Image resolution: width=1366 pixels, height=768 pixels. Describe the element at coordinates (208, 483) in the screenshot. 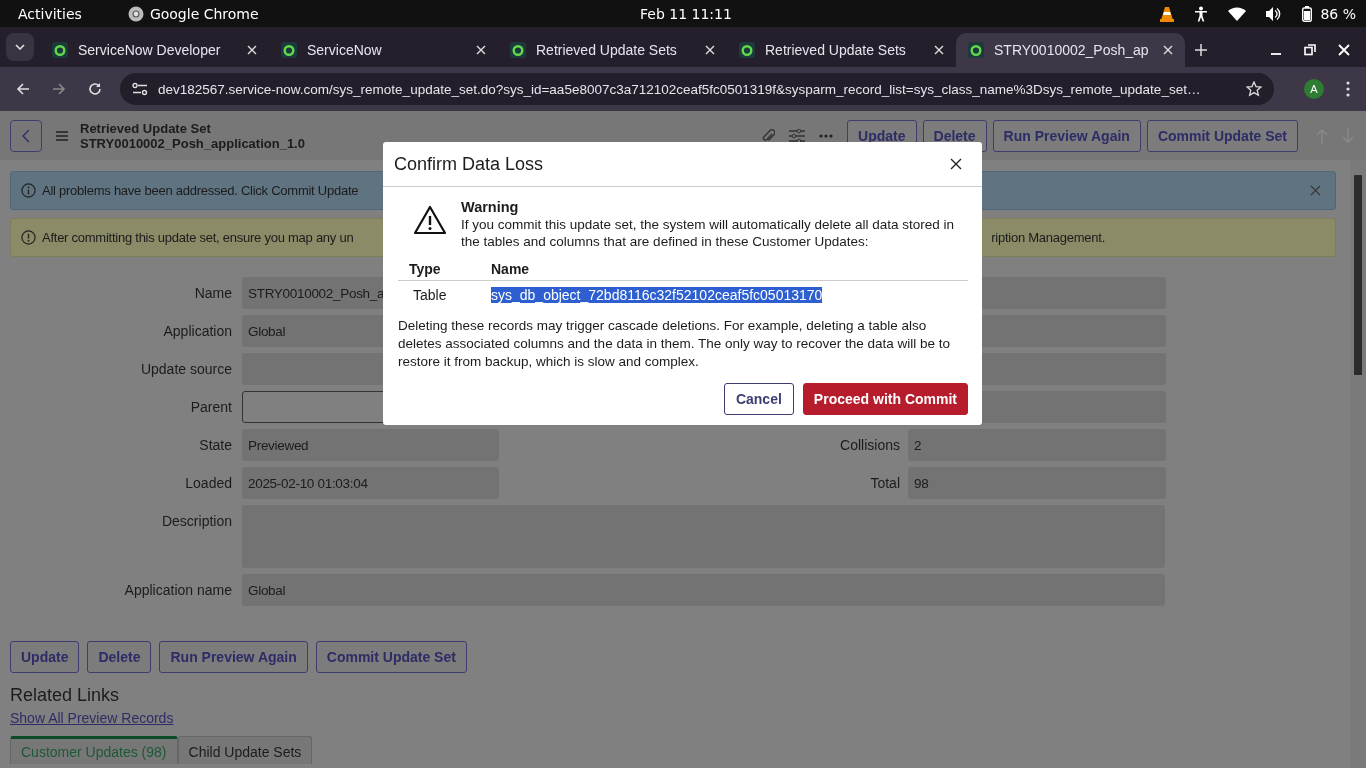

I see `field-label: Loaded` at that location.